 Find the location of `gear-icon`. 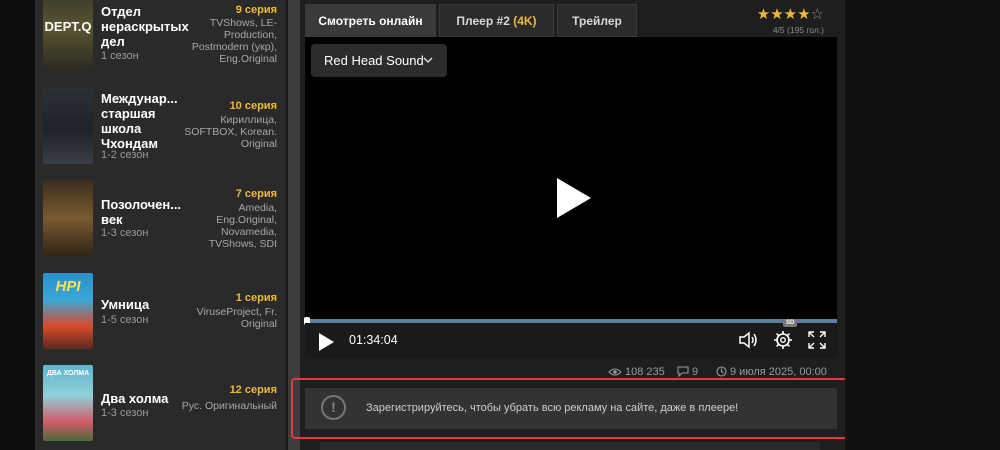

gear-icon is located at coordinates (783, 340).